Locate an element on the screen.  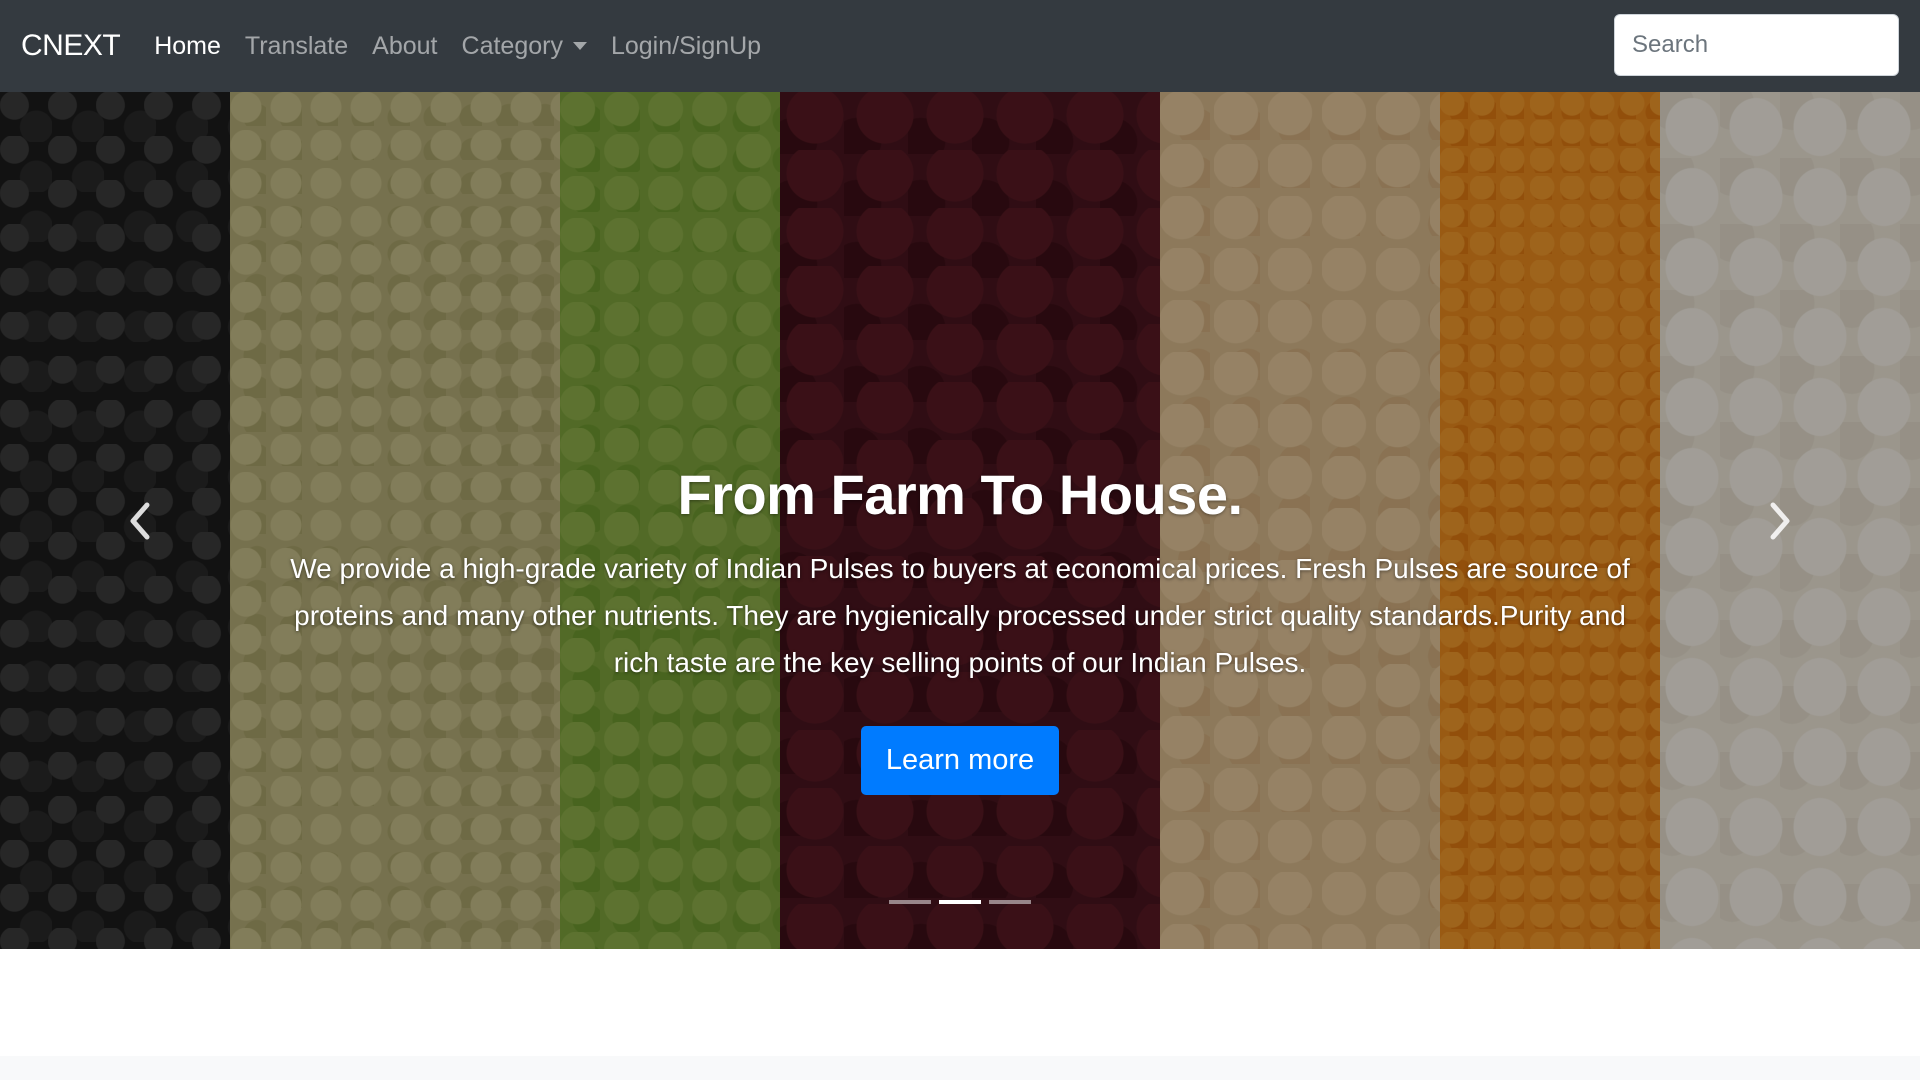
learn-more-button: Learn more is located at coordinates (960, 760).